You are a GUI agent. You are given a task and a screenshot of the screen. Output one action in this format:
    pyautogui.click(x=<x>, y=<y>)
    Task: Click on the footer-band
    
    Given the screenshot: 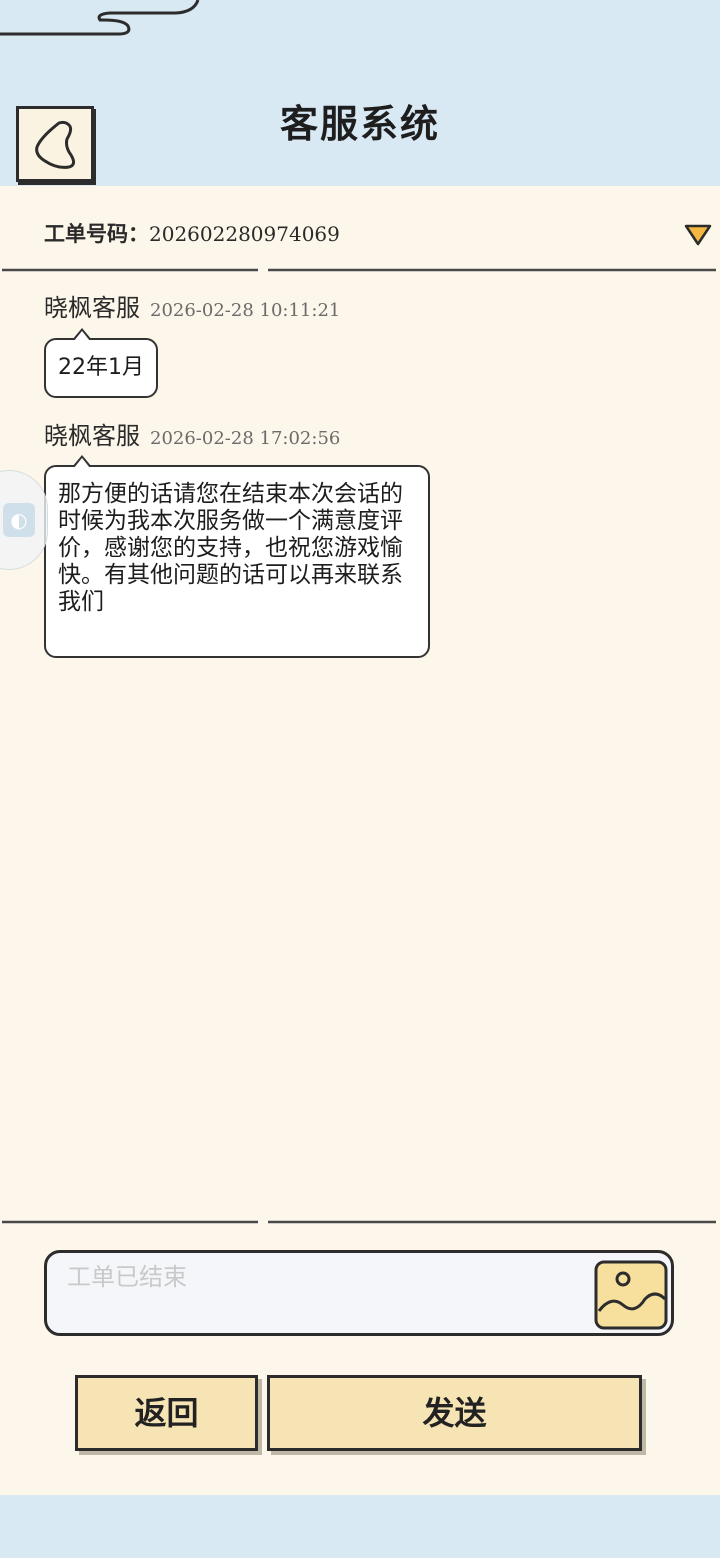 What is the action you would take?
    pyautogui.click(x=360, y=1526)
    